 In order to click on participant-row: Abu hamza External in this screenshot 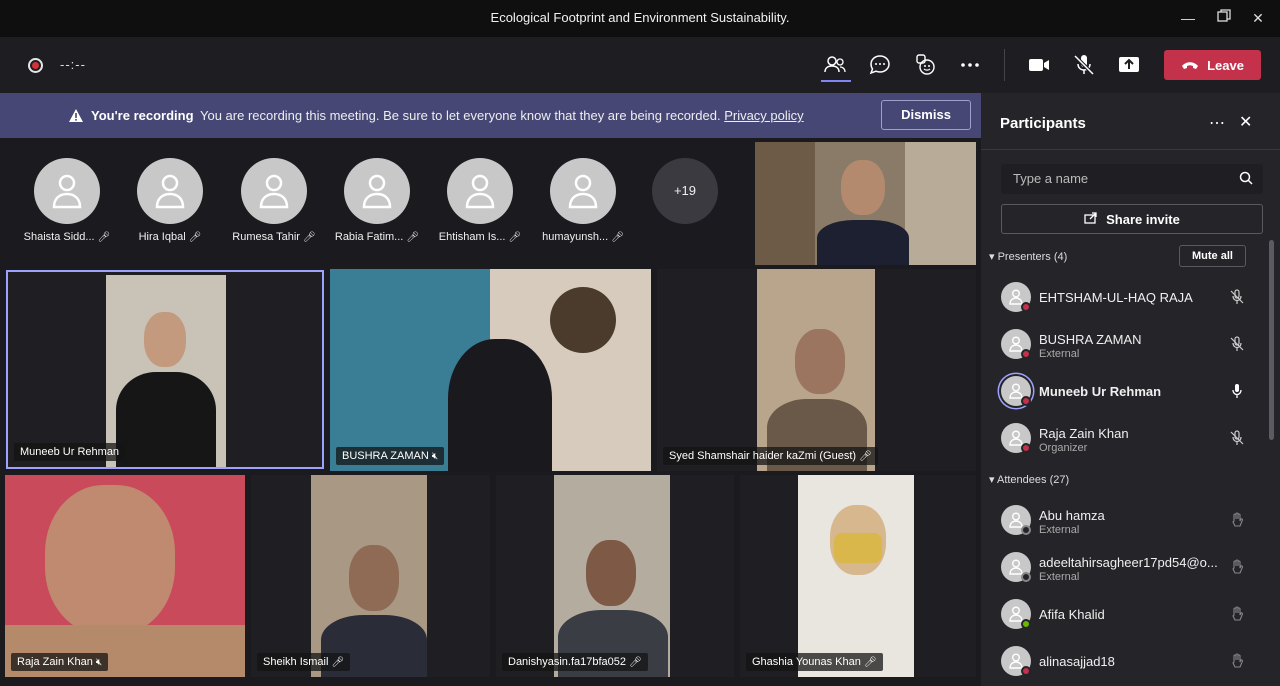, I will do `click(1129, 520)`.